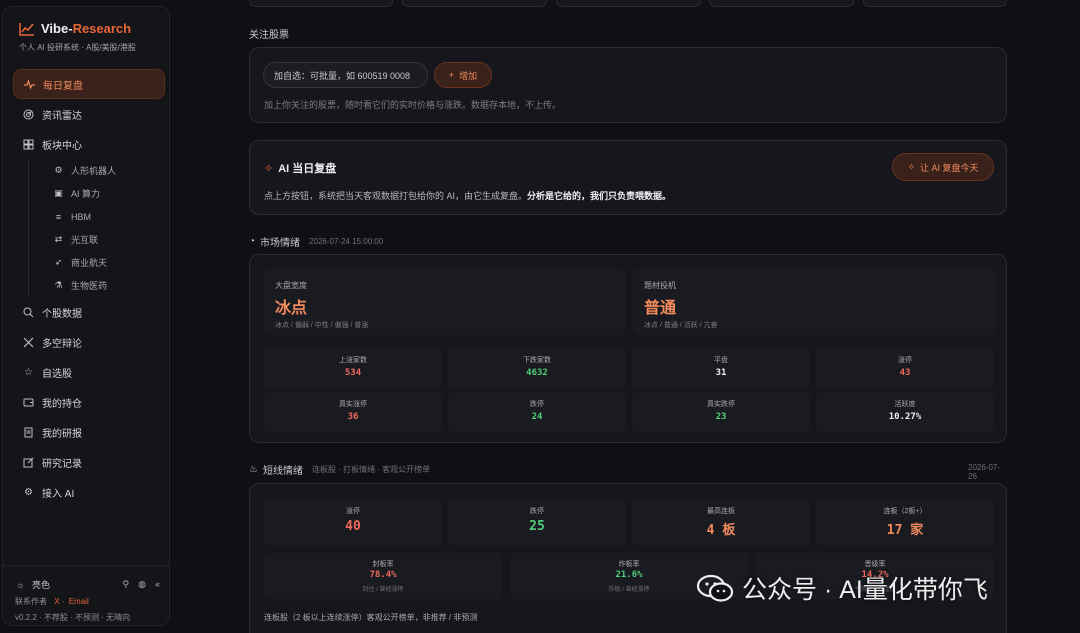  I want to click on nav-item-debate: 多空辩论, so click(89, 342).